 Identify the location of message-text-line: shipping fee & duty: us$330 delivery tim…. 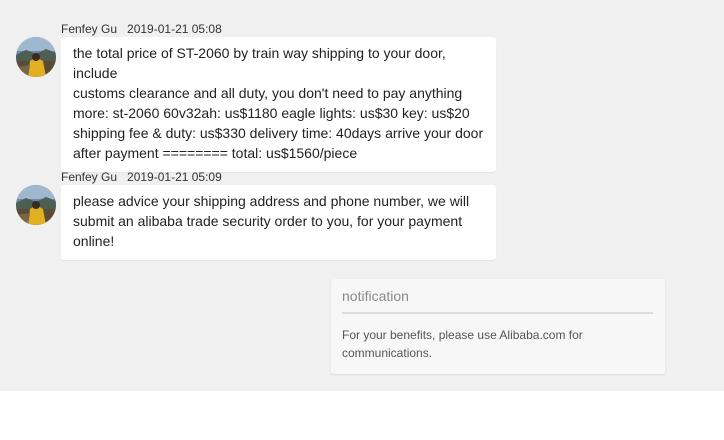
(278, 133).